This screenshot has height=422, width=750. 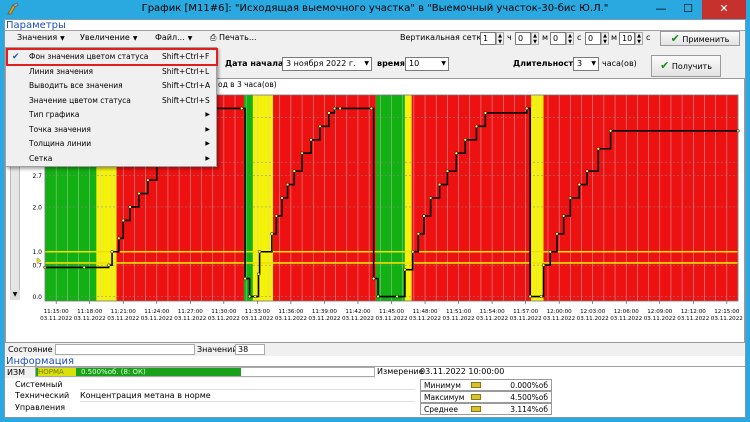 I want to click on vgrid-hours-spinner: ▲ ▼, so click(x=500, y=38).